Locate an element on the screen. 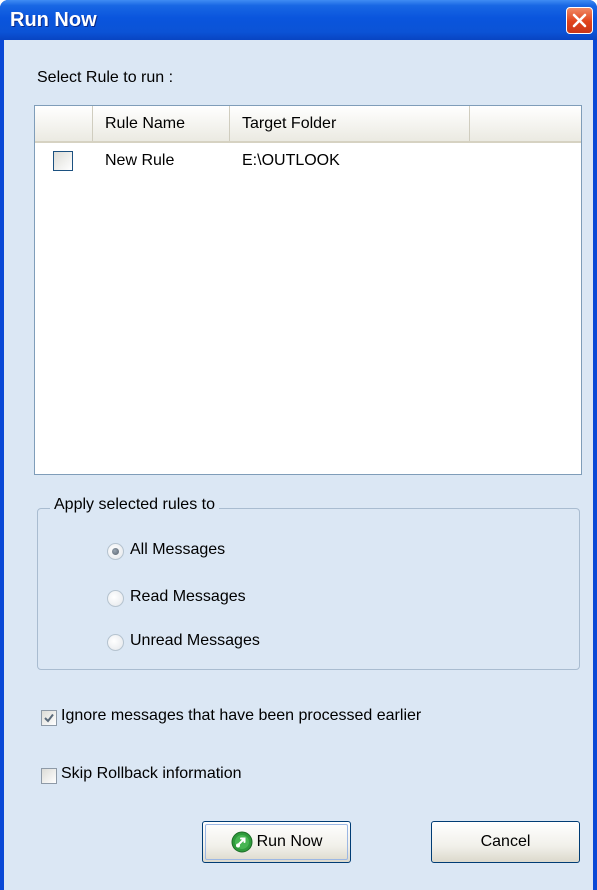 The image size is (597, 890). radio-read-messages-label: Read Messages is located at coordinates (188, 596).